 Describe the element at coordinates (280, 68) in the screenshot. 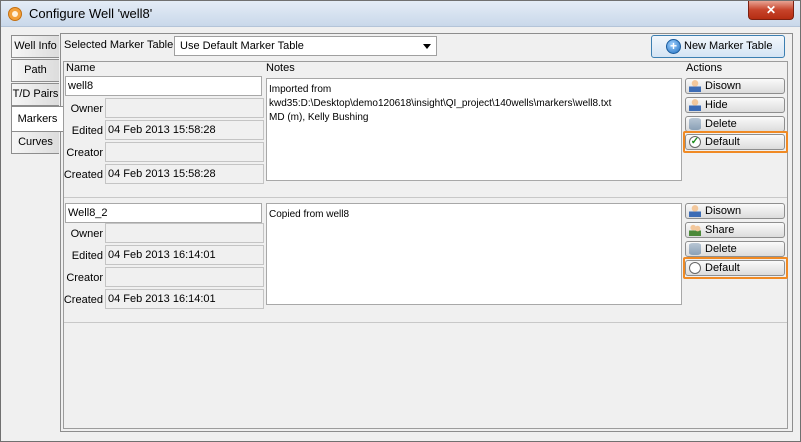

I see `column-header-notes: Notes` at that location.